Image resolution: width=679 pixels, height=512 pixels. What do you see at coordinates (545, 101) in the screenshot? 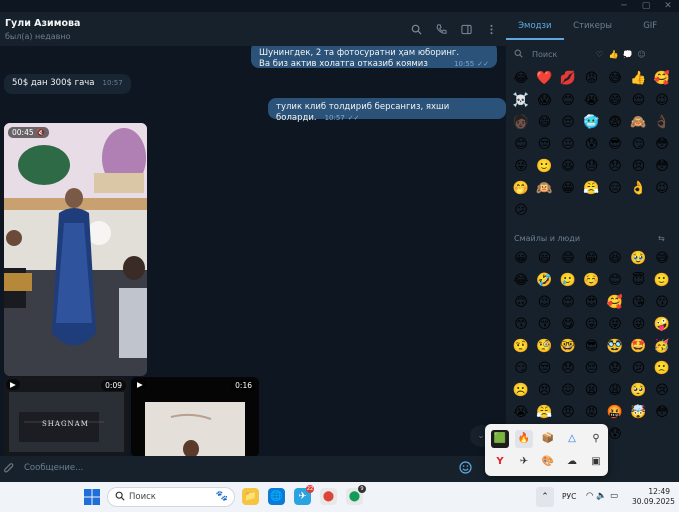
I see `emoji-item: 😱` at bounding box center [545, 101].